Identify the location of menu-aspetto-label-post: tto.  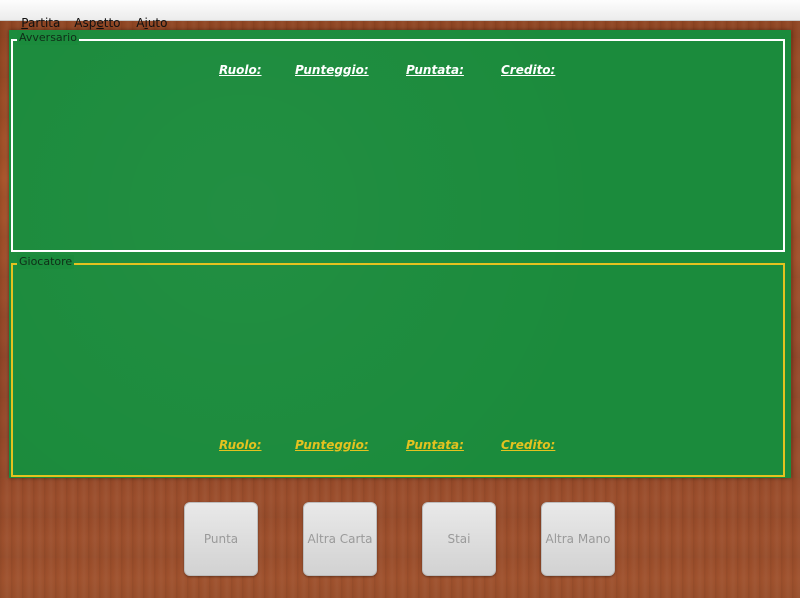
(112, 23).